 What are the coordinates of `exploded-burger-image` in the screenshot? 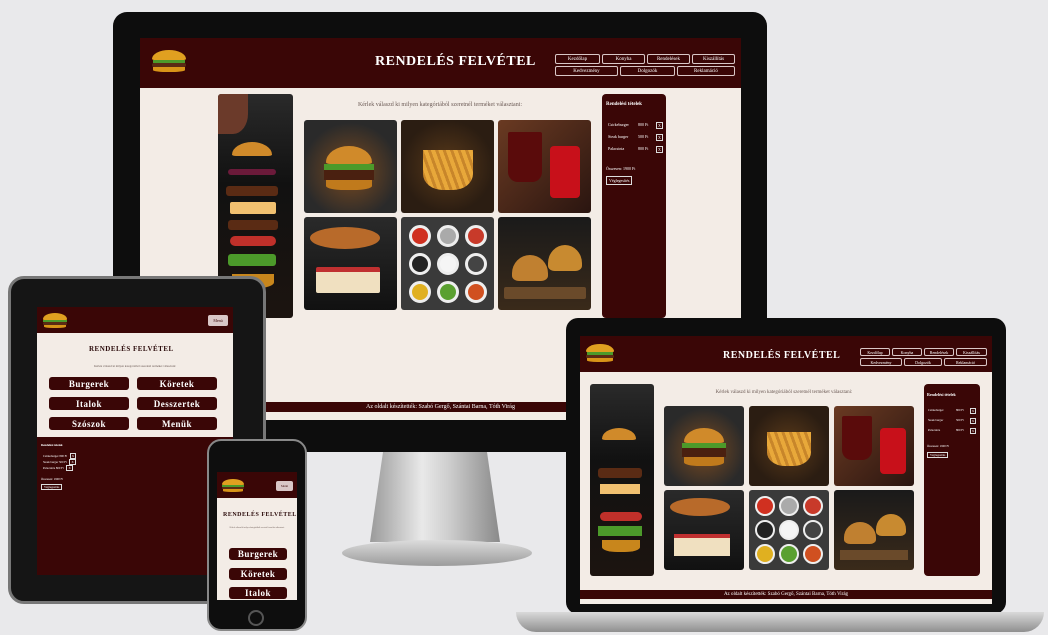 It's located at (622, 480).